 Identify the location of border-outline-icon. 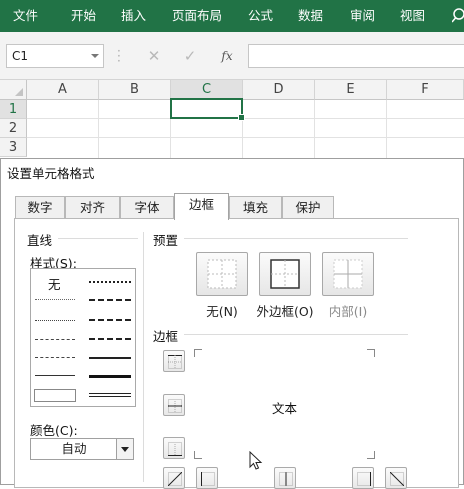
(285, 274).